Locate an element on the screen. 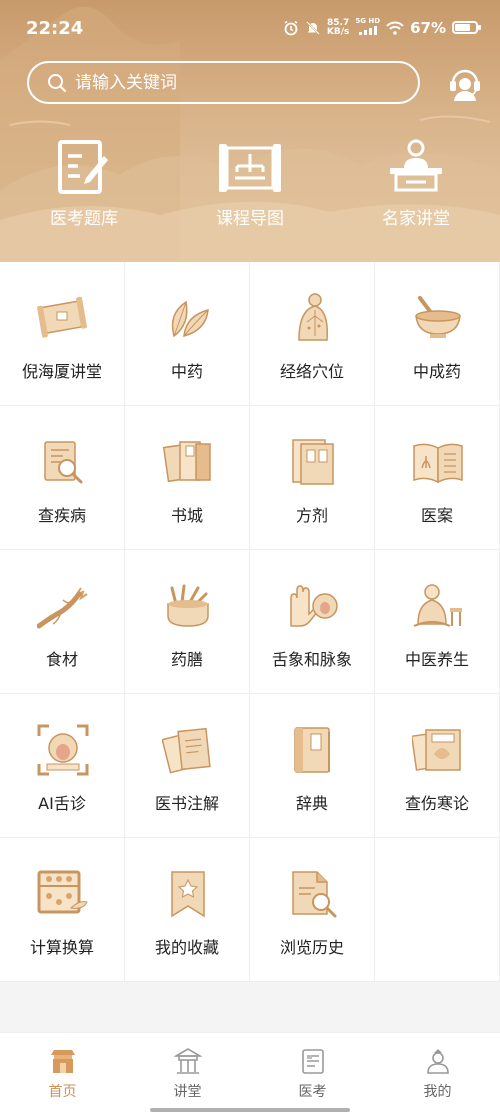  grid-item-bookstore: 书城 is located at coordinates (187, 477).